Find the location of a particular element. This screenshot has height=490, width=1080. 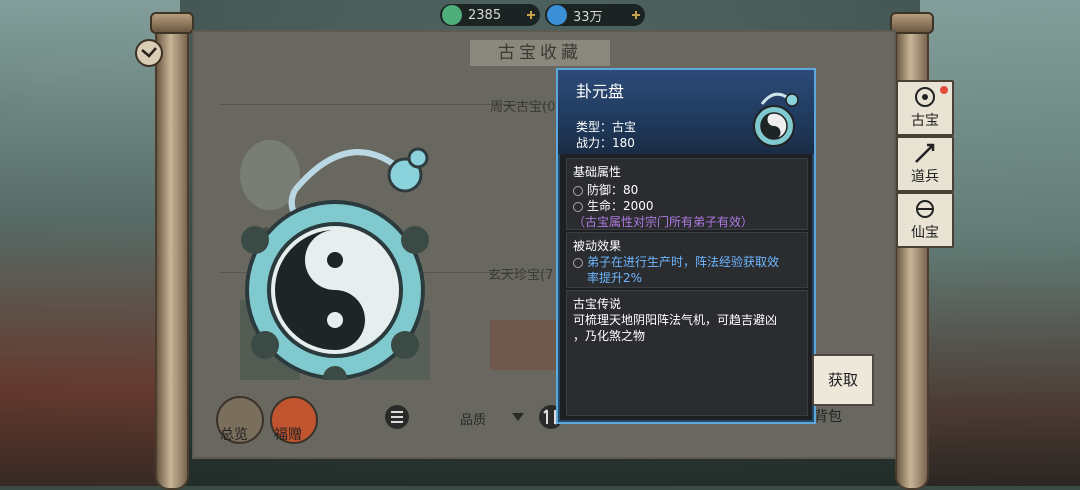

passive-effect-header: 被动效果 is located at coordinates (597, 246).